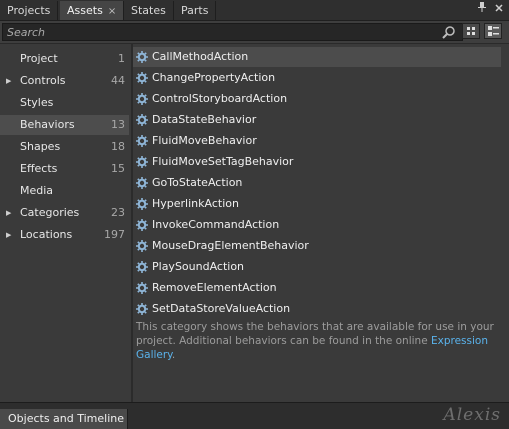 The image size is (509, 429). What do you see at coordinates (37, 102) in the screenshot?
I see `category-label: Styles` at bounding box center [37, 102].